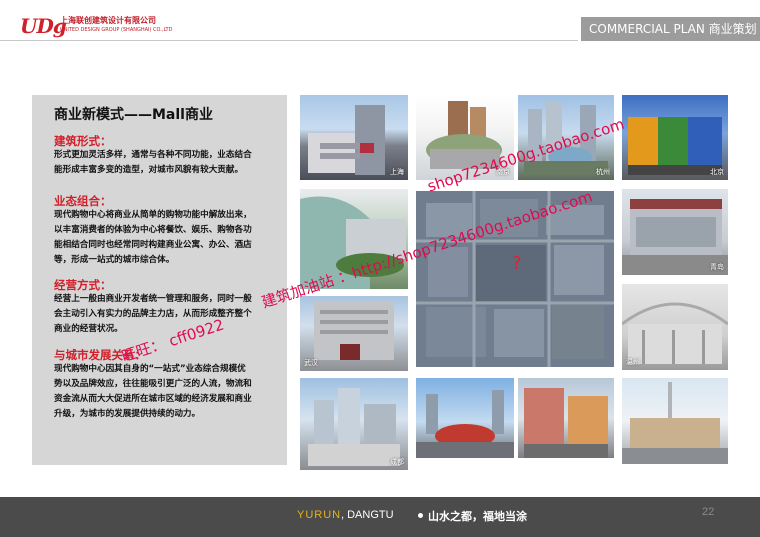 The image size is (760, 537). Describe the element at coordinates (397, 172) in the screenshot. I see `city-label-shanghai: 上海` at that location.